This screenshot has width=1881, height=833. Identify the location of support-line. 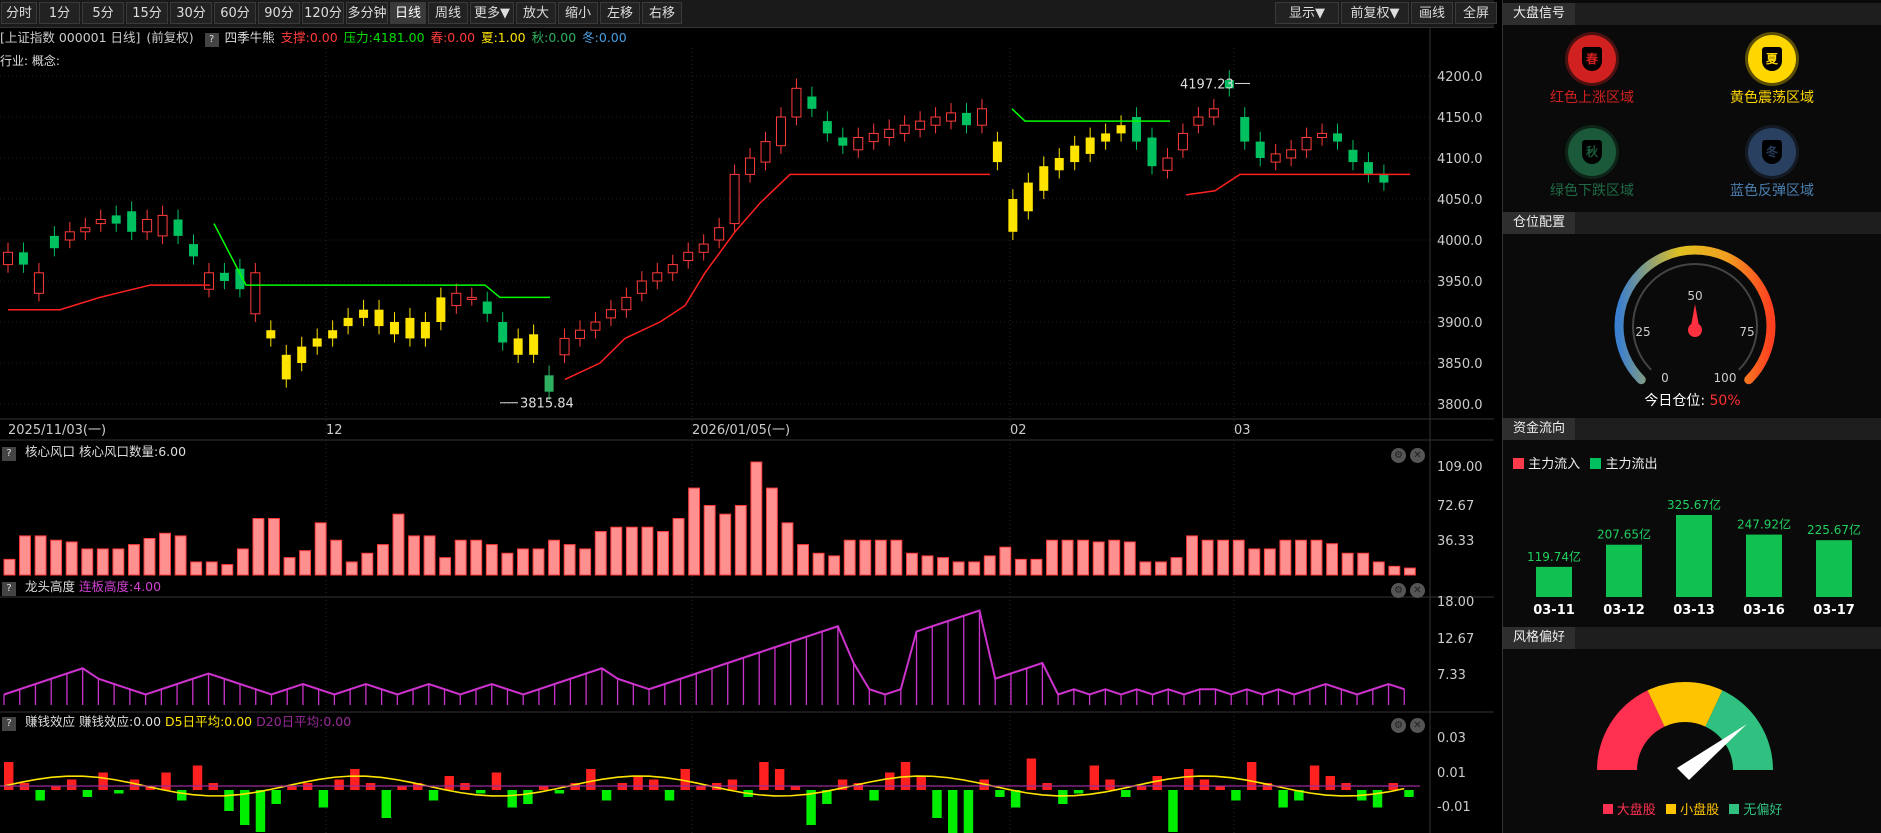
(1297, 184).